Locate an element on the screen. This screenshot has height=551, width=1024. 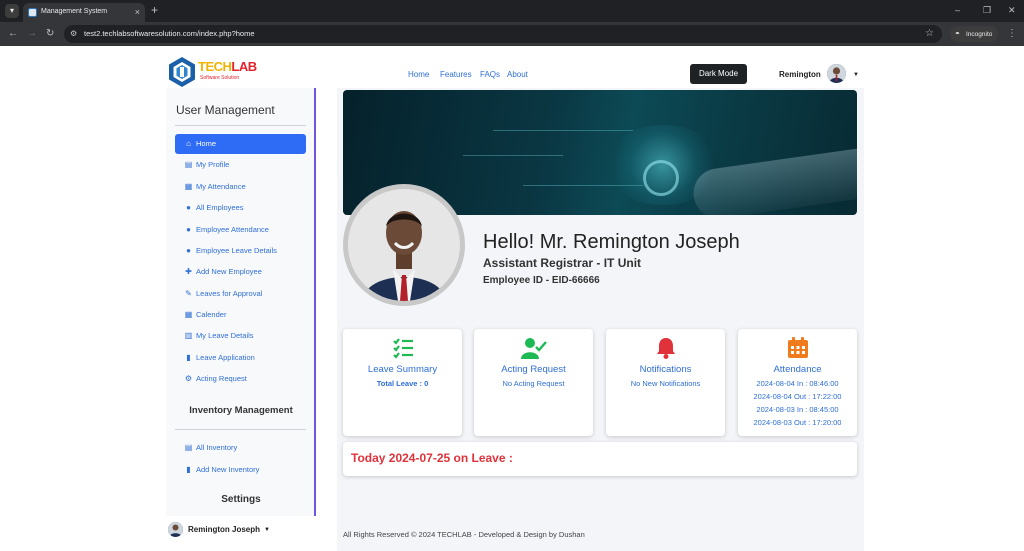
card-line: 2024-08-04 In : 08:46:00 is located at coordinates (797, 383).